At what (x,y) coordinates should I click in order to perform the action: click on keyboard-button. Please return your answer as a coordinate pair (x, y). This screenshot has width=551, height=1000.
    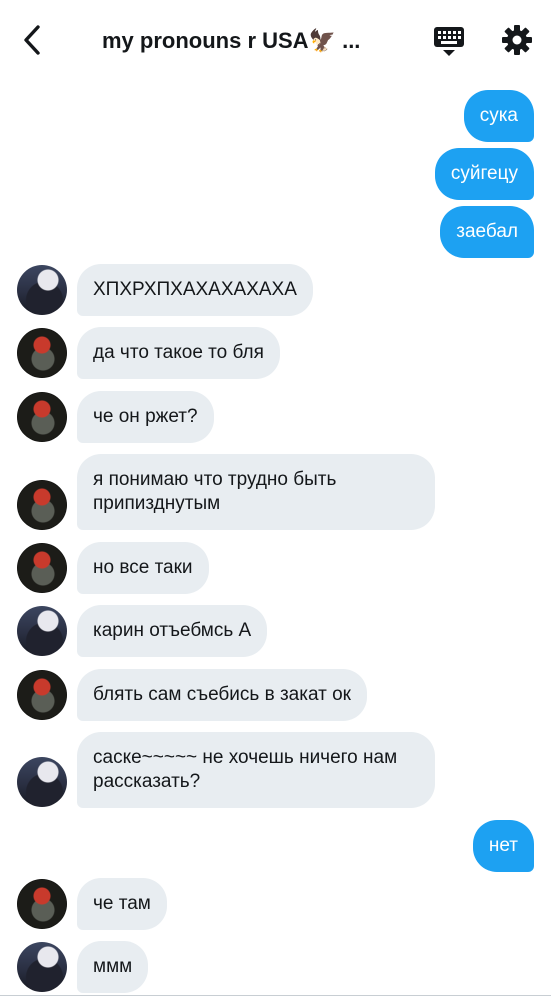
    Looking at the image, I should click on (449, 41).